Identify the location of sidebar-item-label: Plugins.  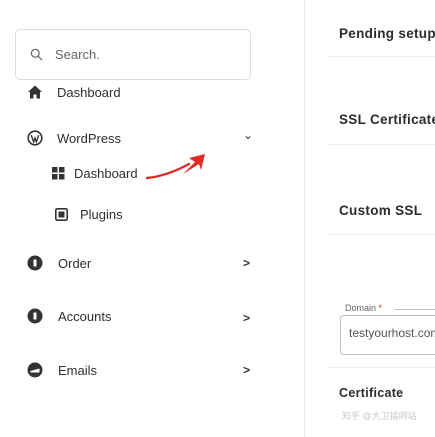
(101, 214).